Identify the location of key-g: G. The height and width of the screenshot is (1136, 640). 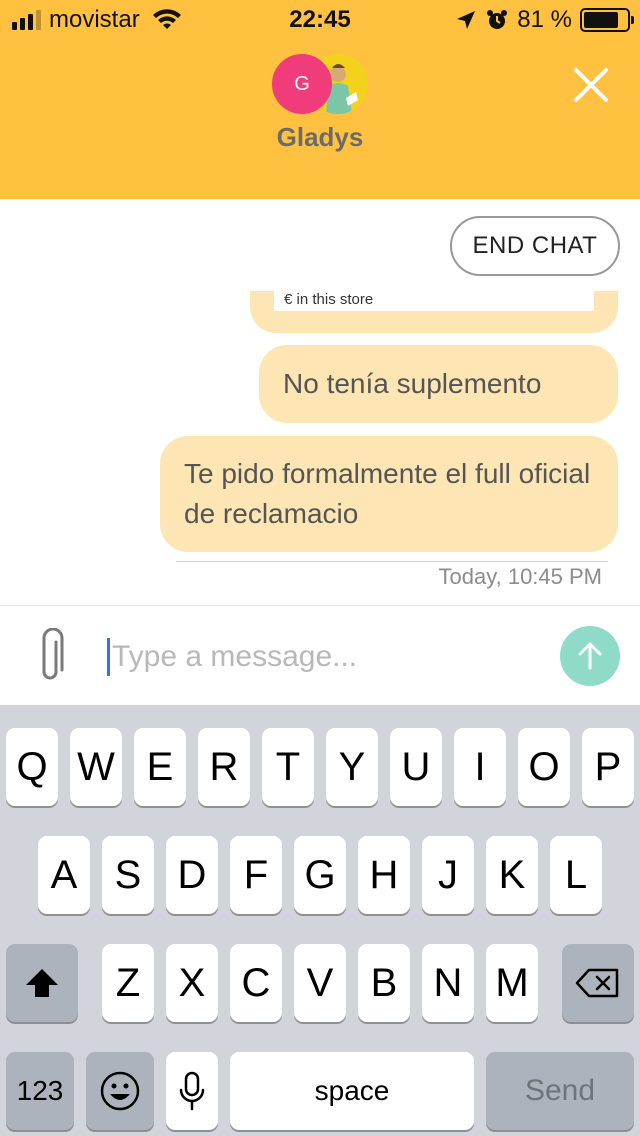
(320, 875).